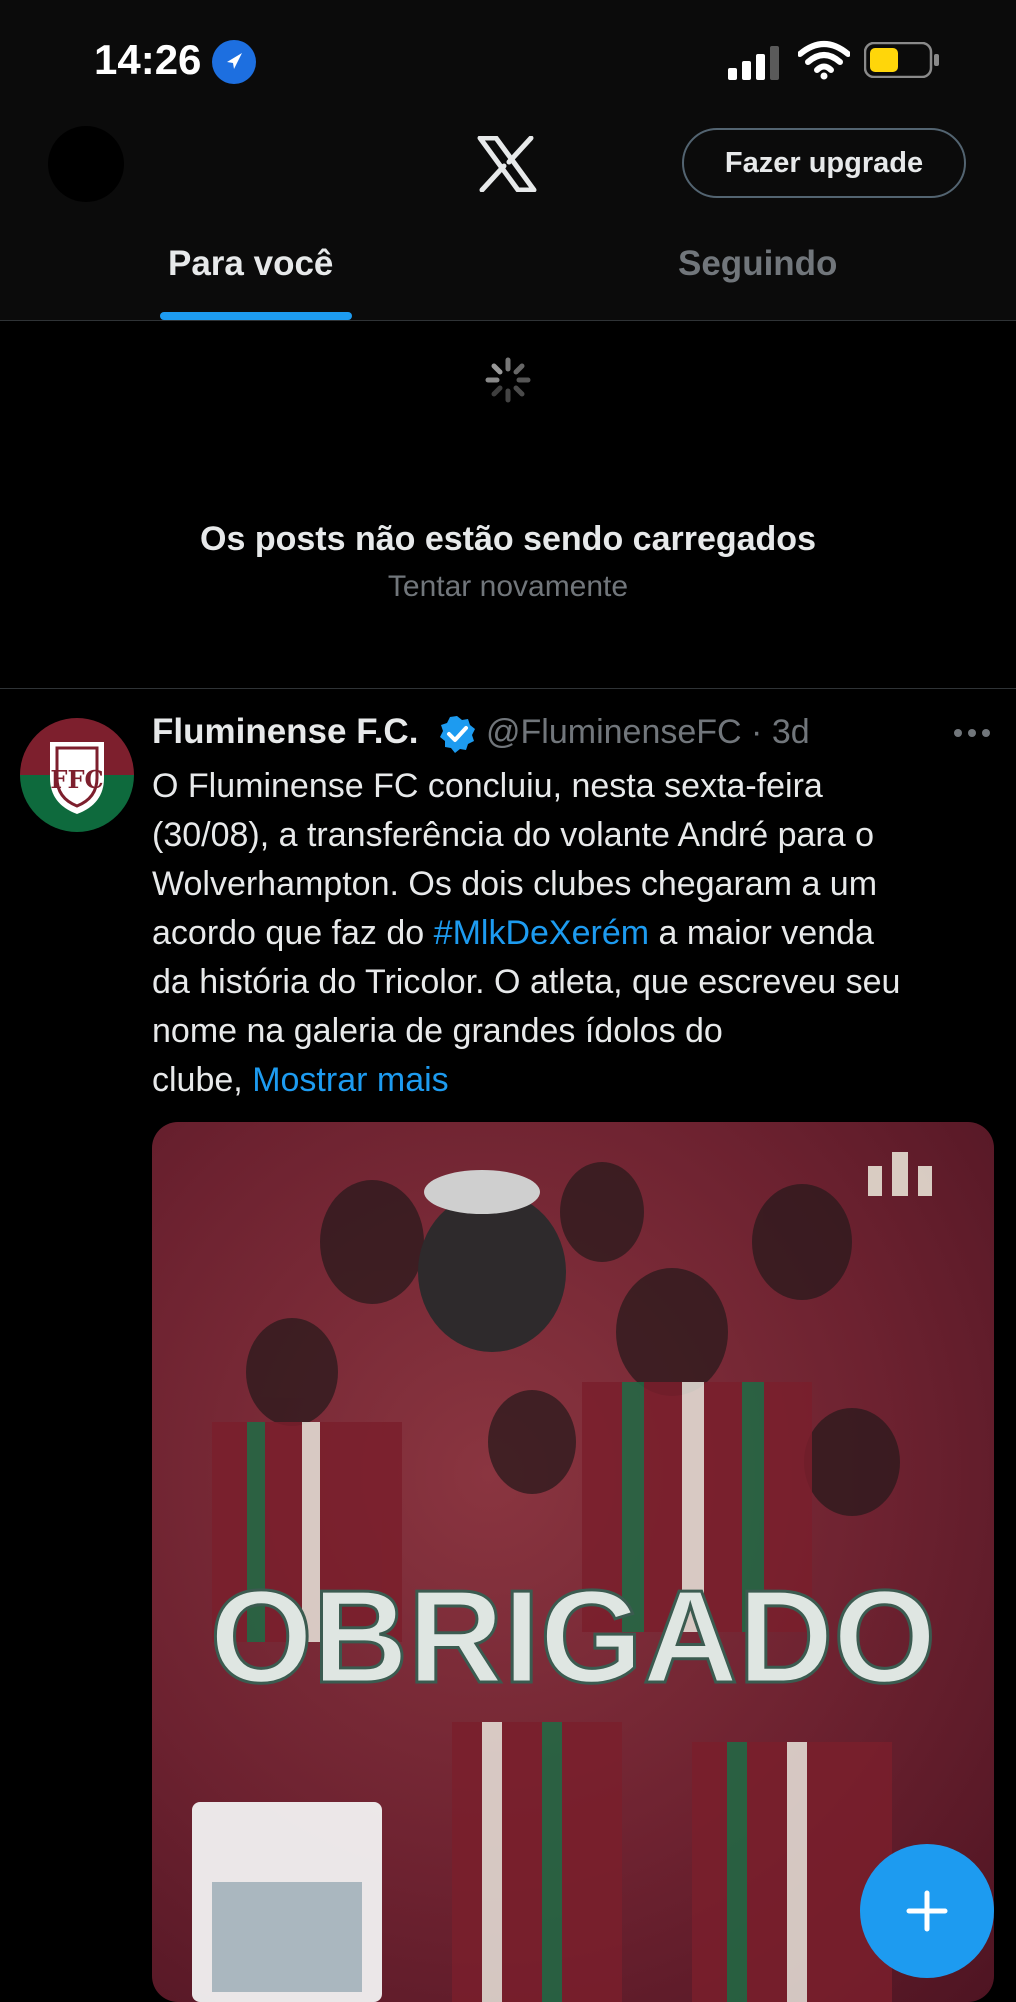 The width and height of the screenshot is (1016, 2002). What do you see at coordinates (824, 163) in the screenshot?
I see `upgrade-button: Fazer upgrade` at bounding box center [824, 163].